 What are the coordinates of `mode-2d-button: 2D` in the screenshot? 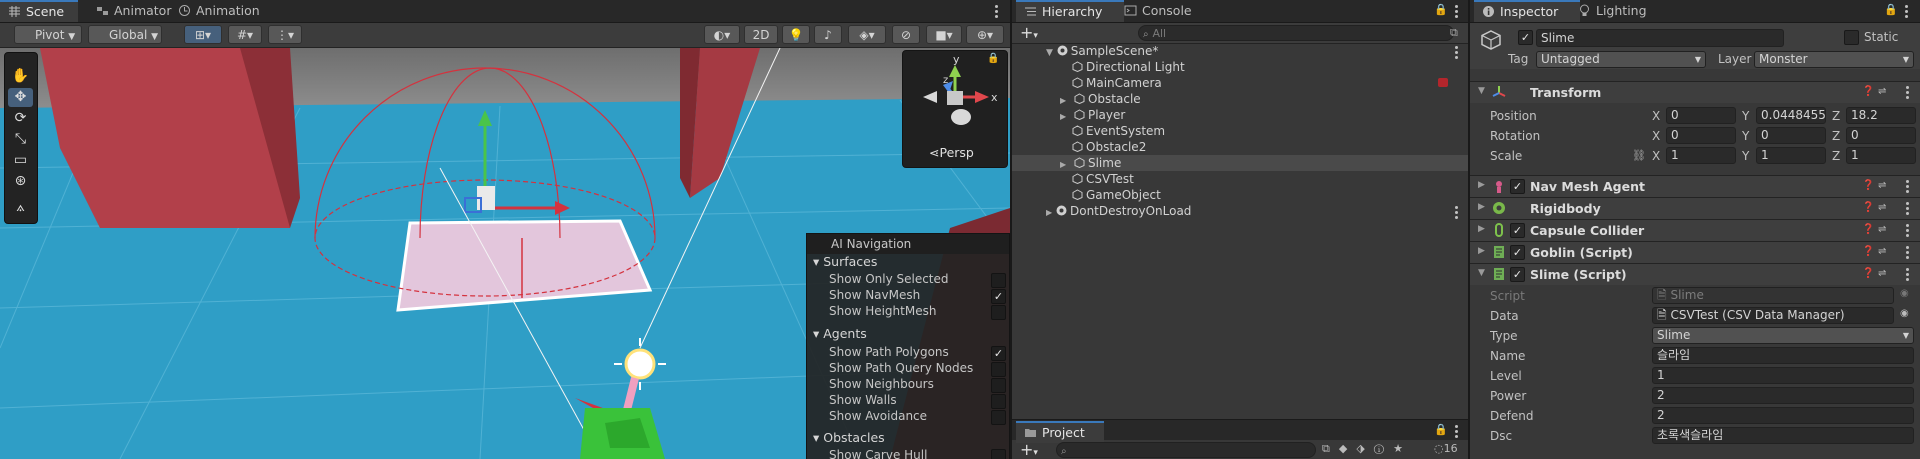 It's located at (761, 34).